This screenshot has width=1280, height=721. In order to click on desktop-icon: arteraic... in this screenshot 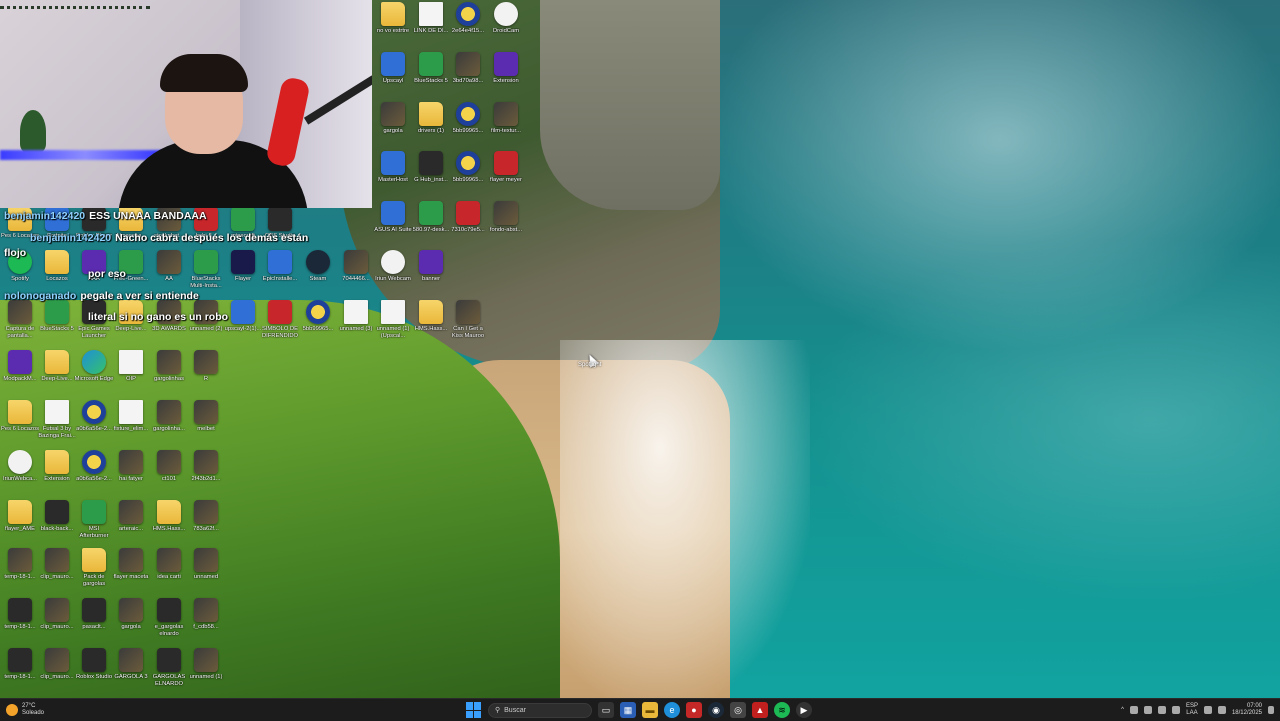, I will do `click(131, 520)`.